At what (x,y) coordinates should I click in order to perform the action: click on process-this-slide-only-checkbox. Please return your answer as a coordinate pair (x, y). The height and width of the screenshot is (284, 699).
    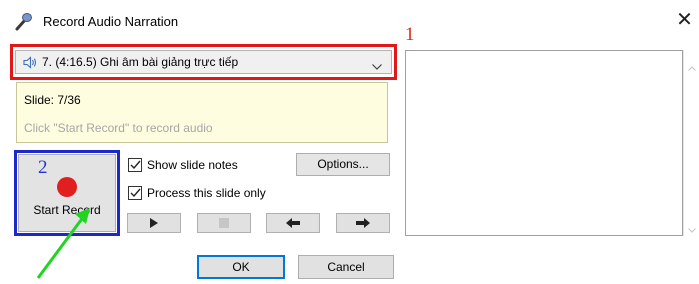
    Looking at the image, I should click on (135, 193).